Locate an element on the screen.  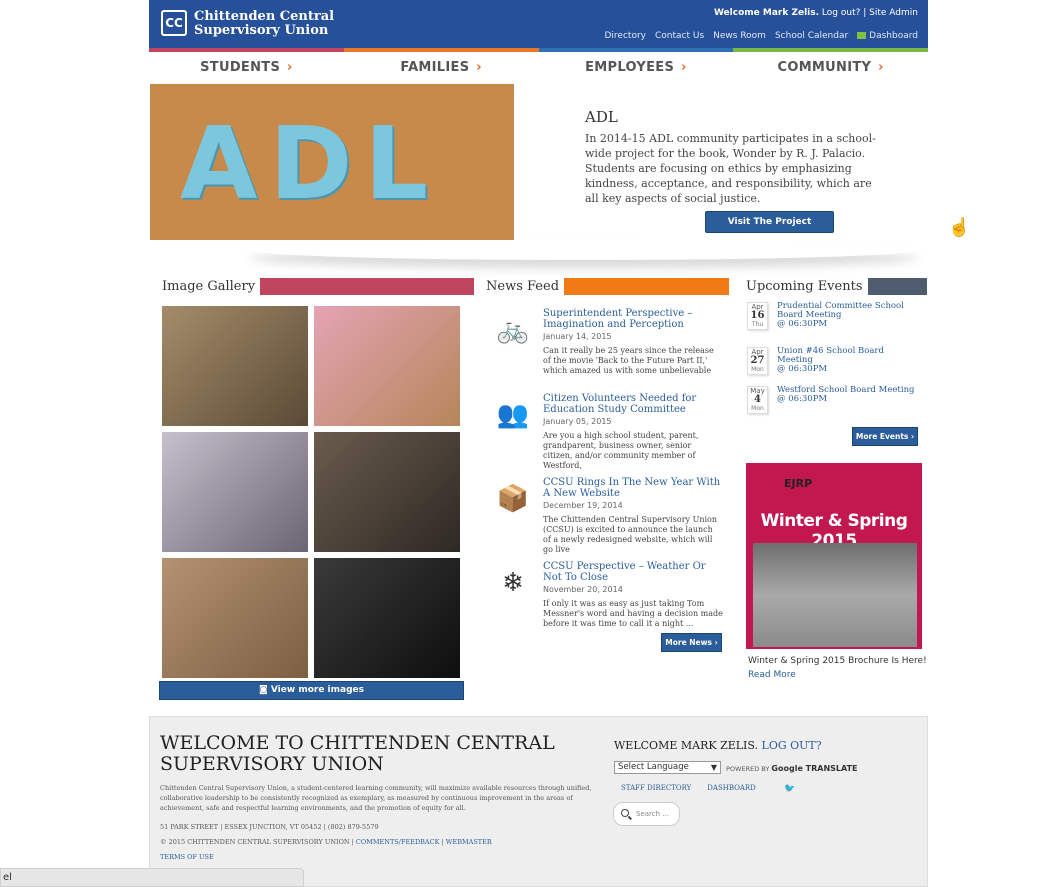
events-title: Upcoming Events is located at coordinates (804, 286).